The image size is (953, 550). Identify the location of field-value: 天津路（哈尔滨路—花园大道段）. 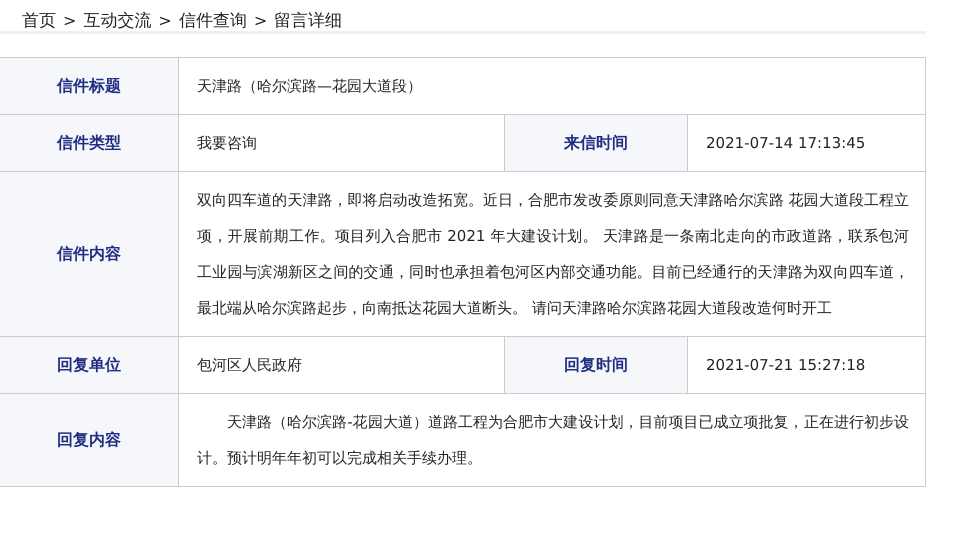
(309, 86).